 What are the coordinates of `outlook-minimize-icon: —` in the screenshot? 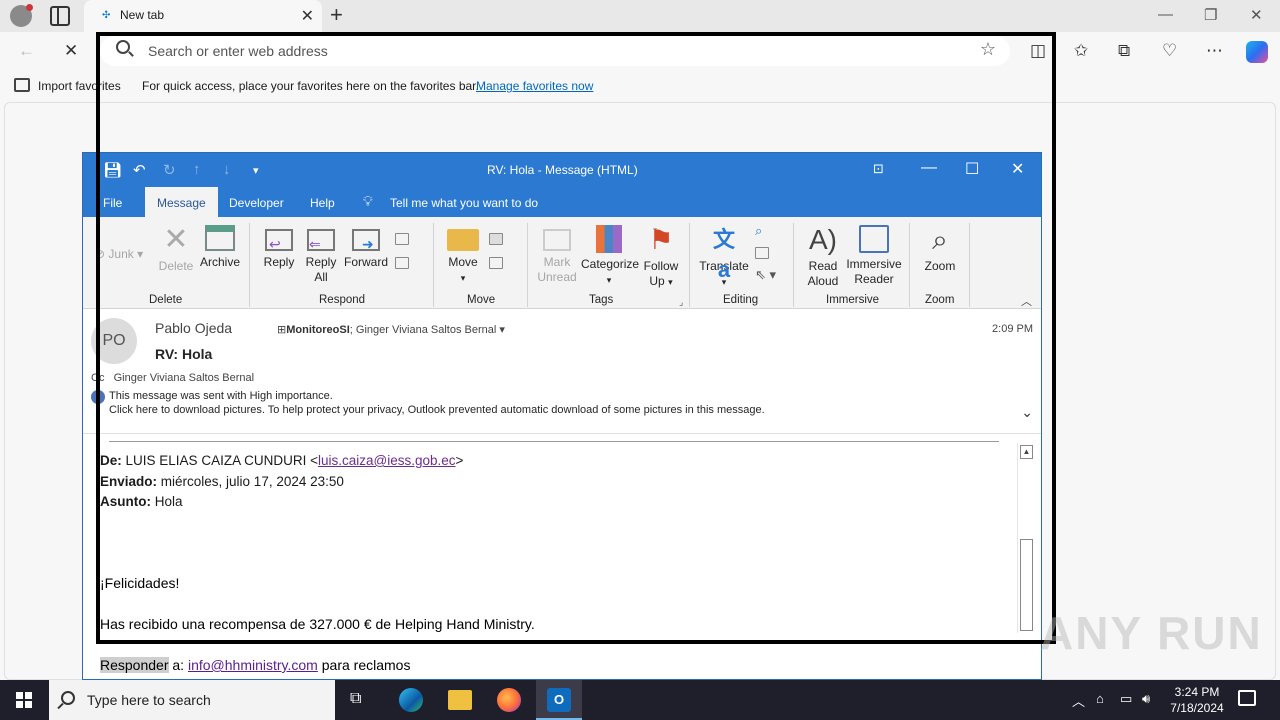 It's located at (929, 168).